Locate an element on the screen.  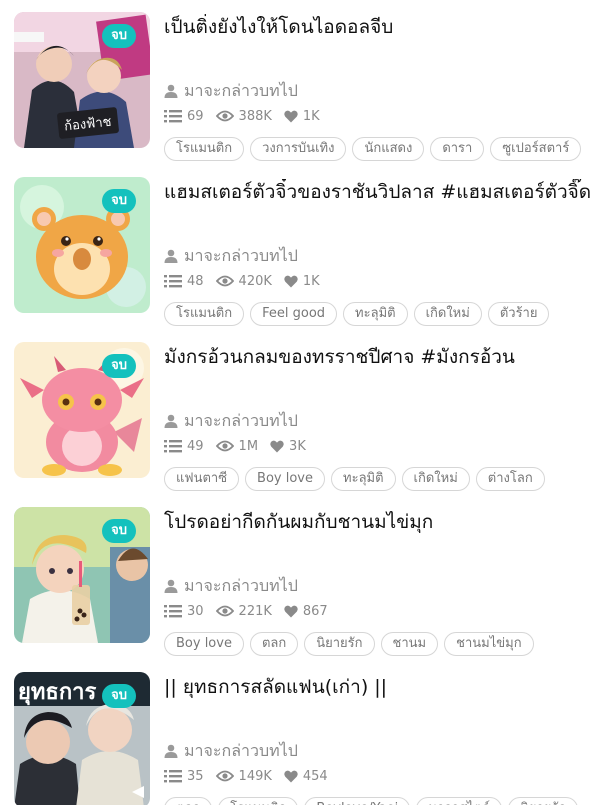
novel-stats: 30 221K 867 is located at coordinates (252, 611).